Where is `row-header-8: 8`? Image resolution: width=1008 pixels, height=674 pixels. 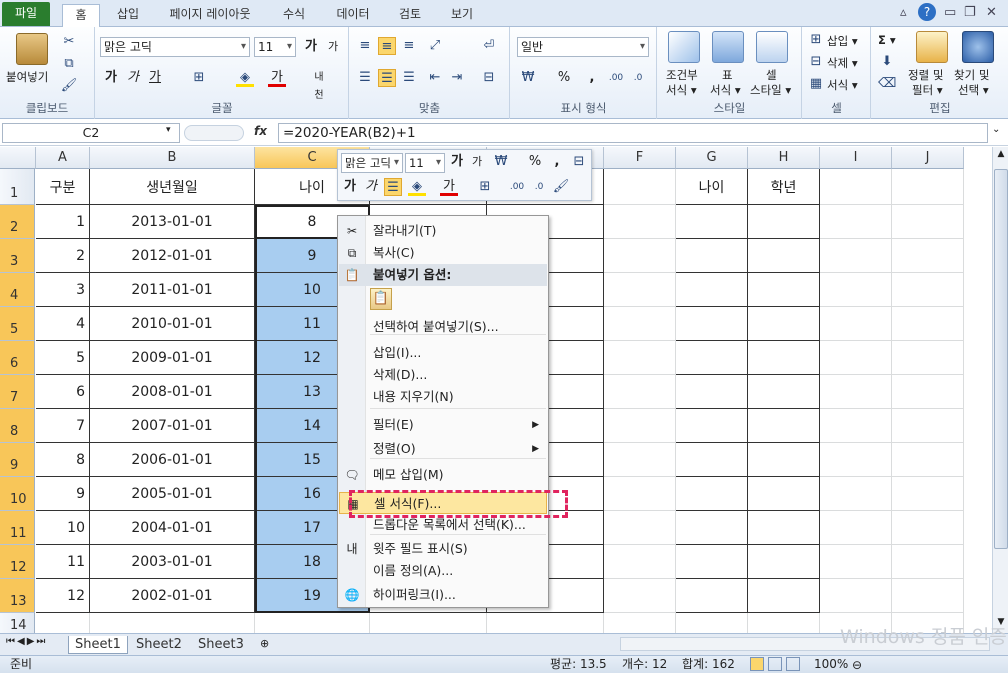
row-header-8: 8 is located at coordinates (17, 426).